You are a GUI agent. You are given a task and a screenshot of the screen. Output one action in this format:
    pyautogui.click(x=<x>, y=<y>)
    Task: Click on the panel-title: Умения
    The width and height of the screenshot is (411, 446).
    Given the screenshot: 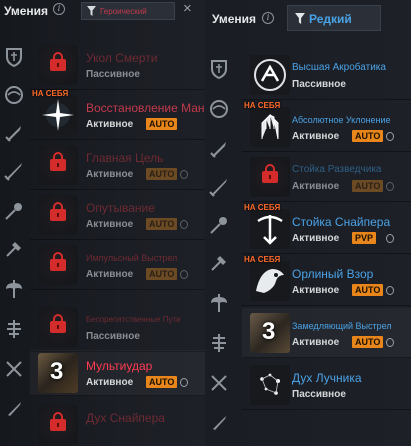 What is the action you would take?
    pyautogui.click(x=234, y=19)
    